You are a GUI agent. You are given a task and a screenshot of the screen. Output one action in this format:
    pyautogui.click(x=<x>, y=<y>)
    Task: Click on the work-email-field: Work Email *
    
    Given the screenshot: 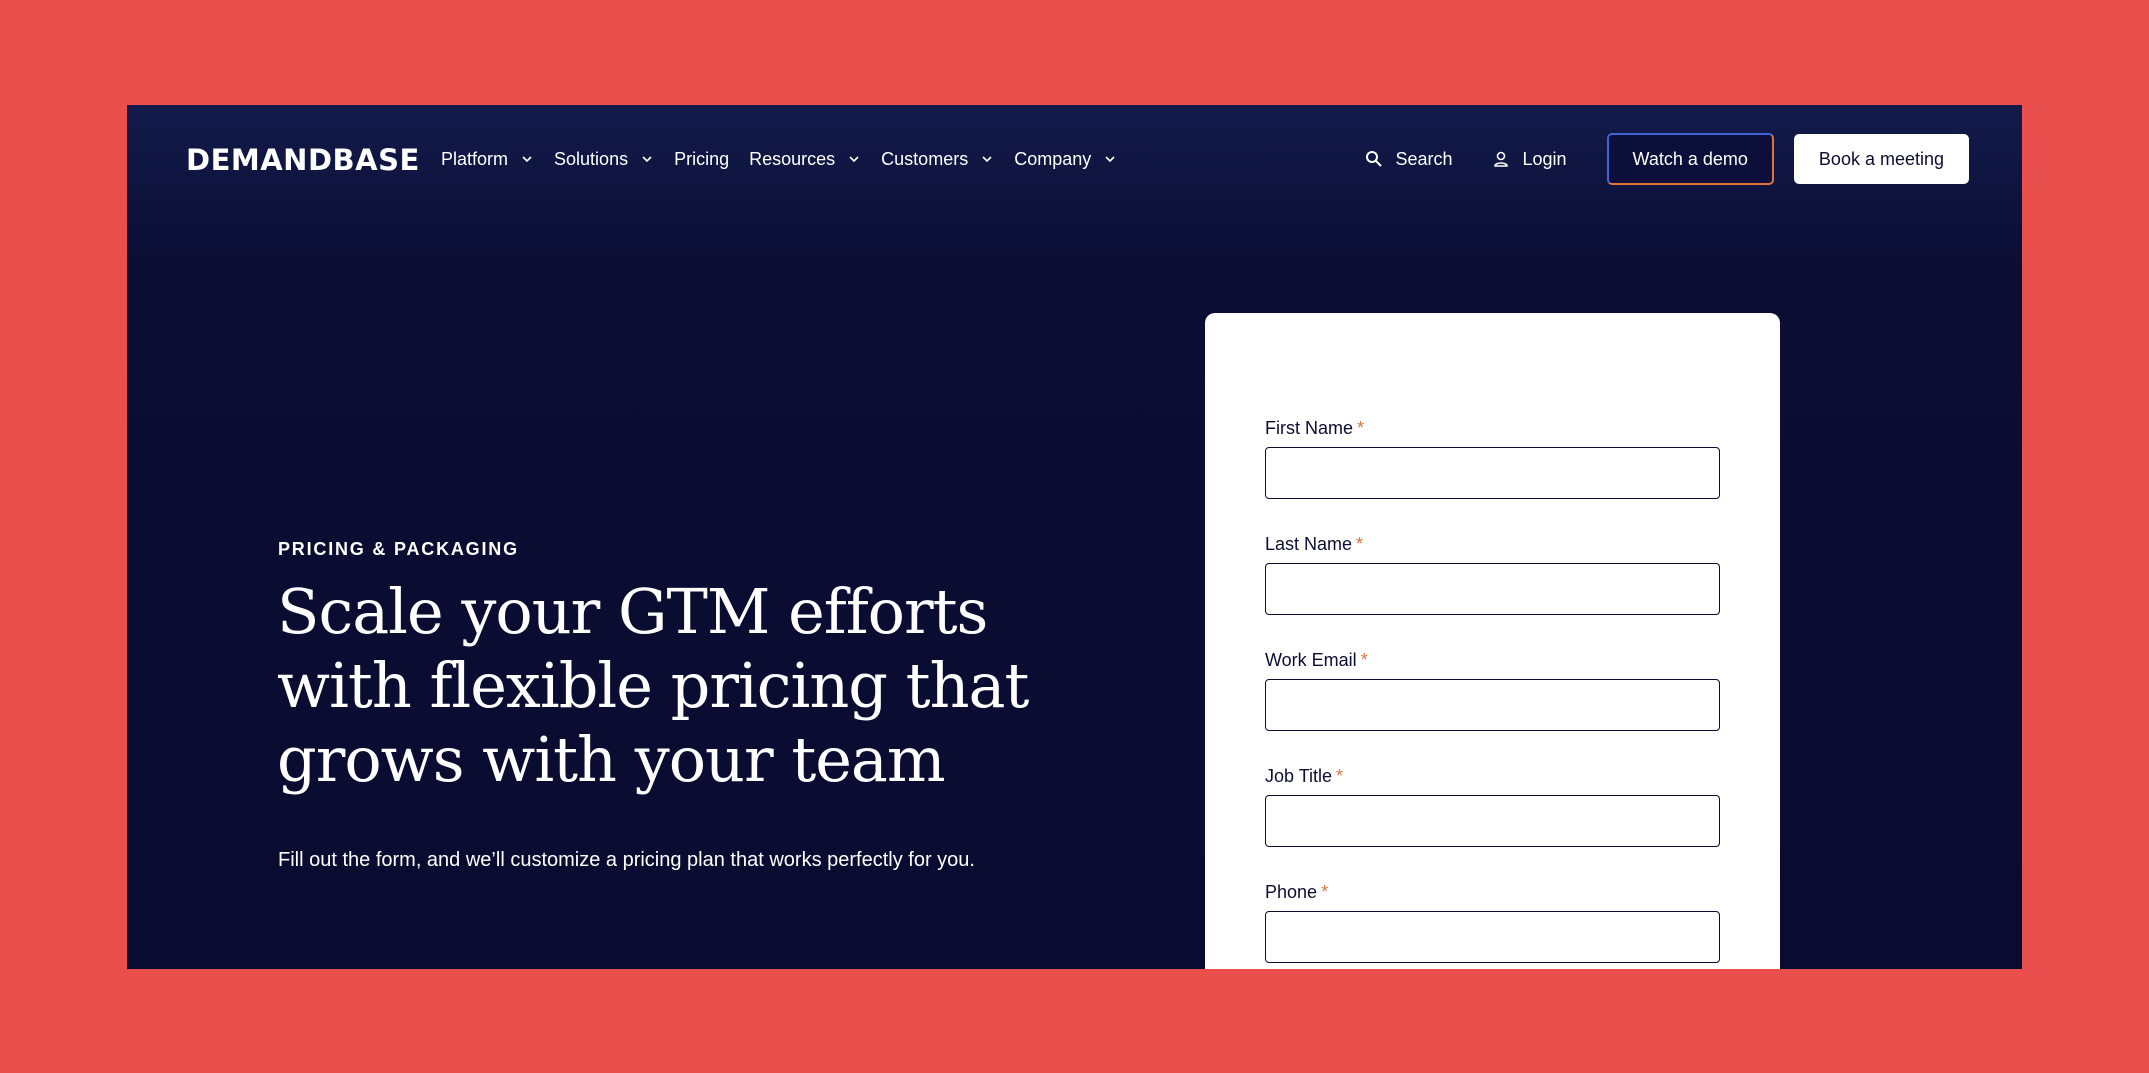 What is the action you would take?
    pyautogui.click(x=1492, y=690)
    